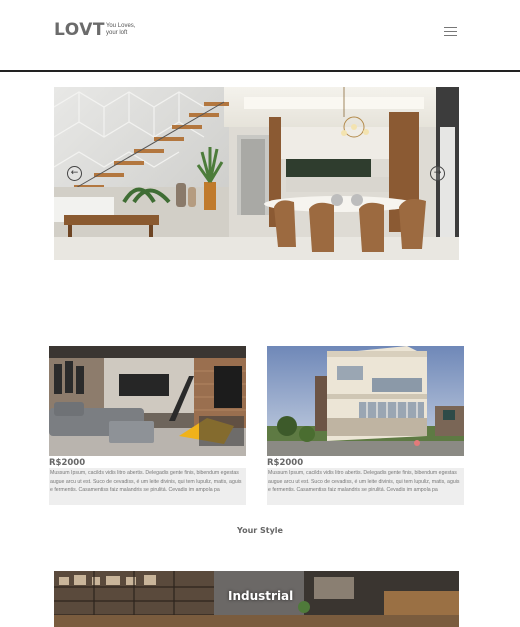 The image size is (520, 627). Describe the element at coordinates (79, 30) in the screenshot. I see `logo-wordmark: LOVT` at that location.